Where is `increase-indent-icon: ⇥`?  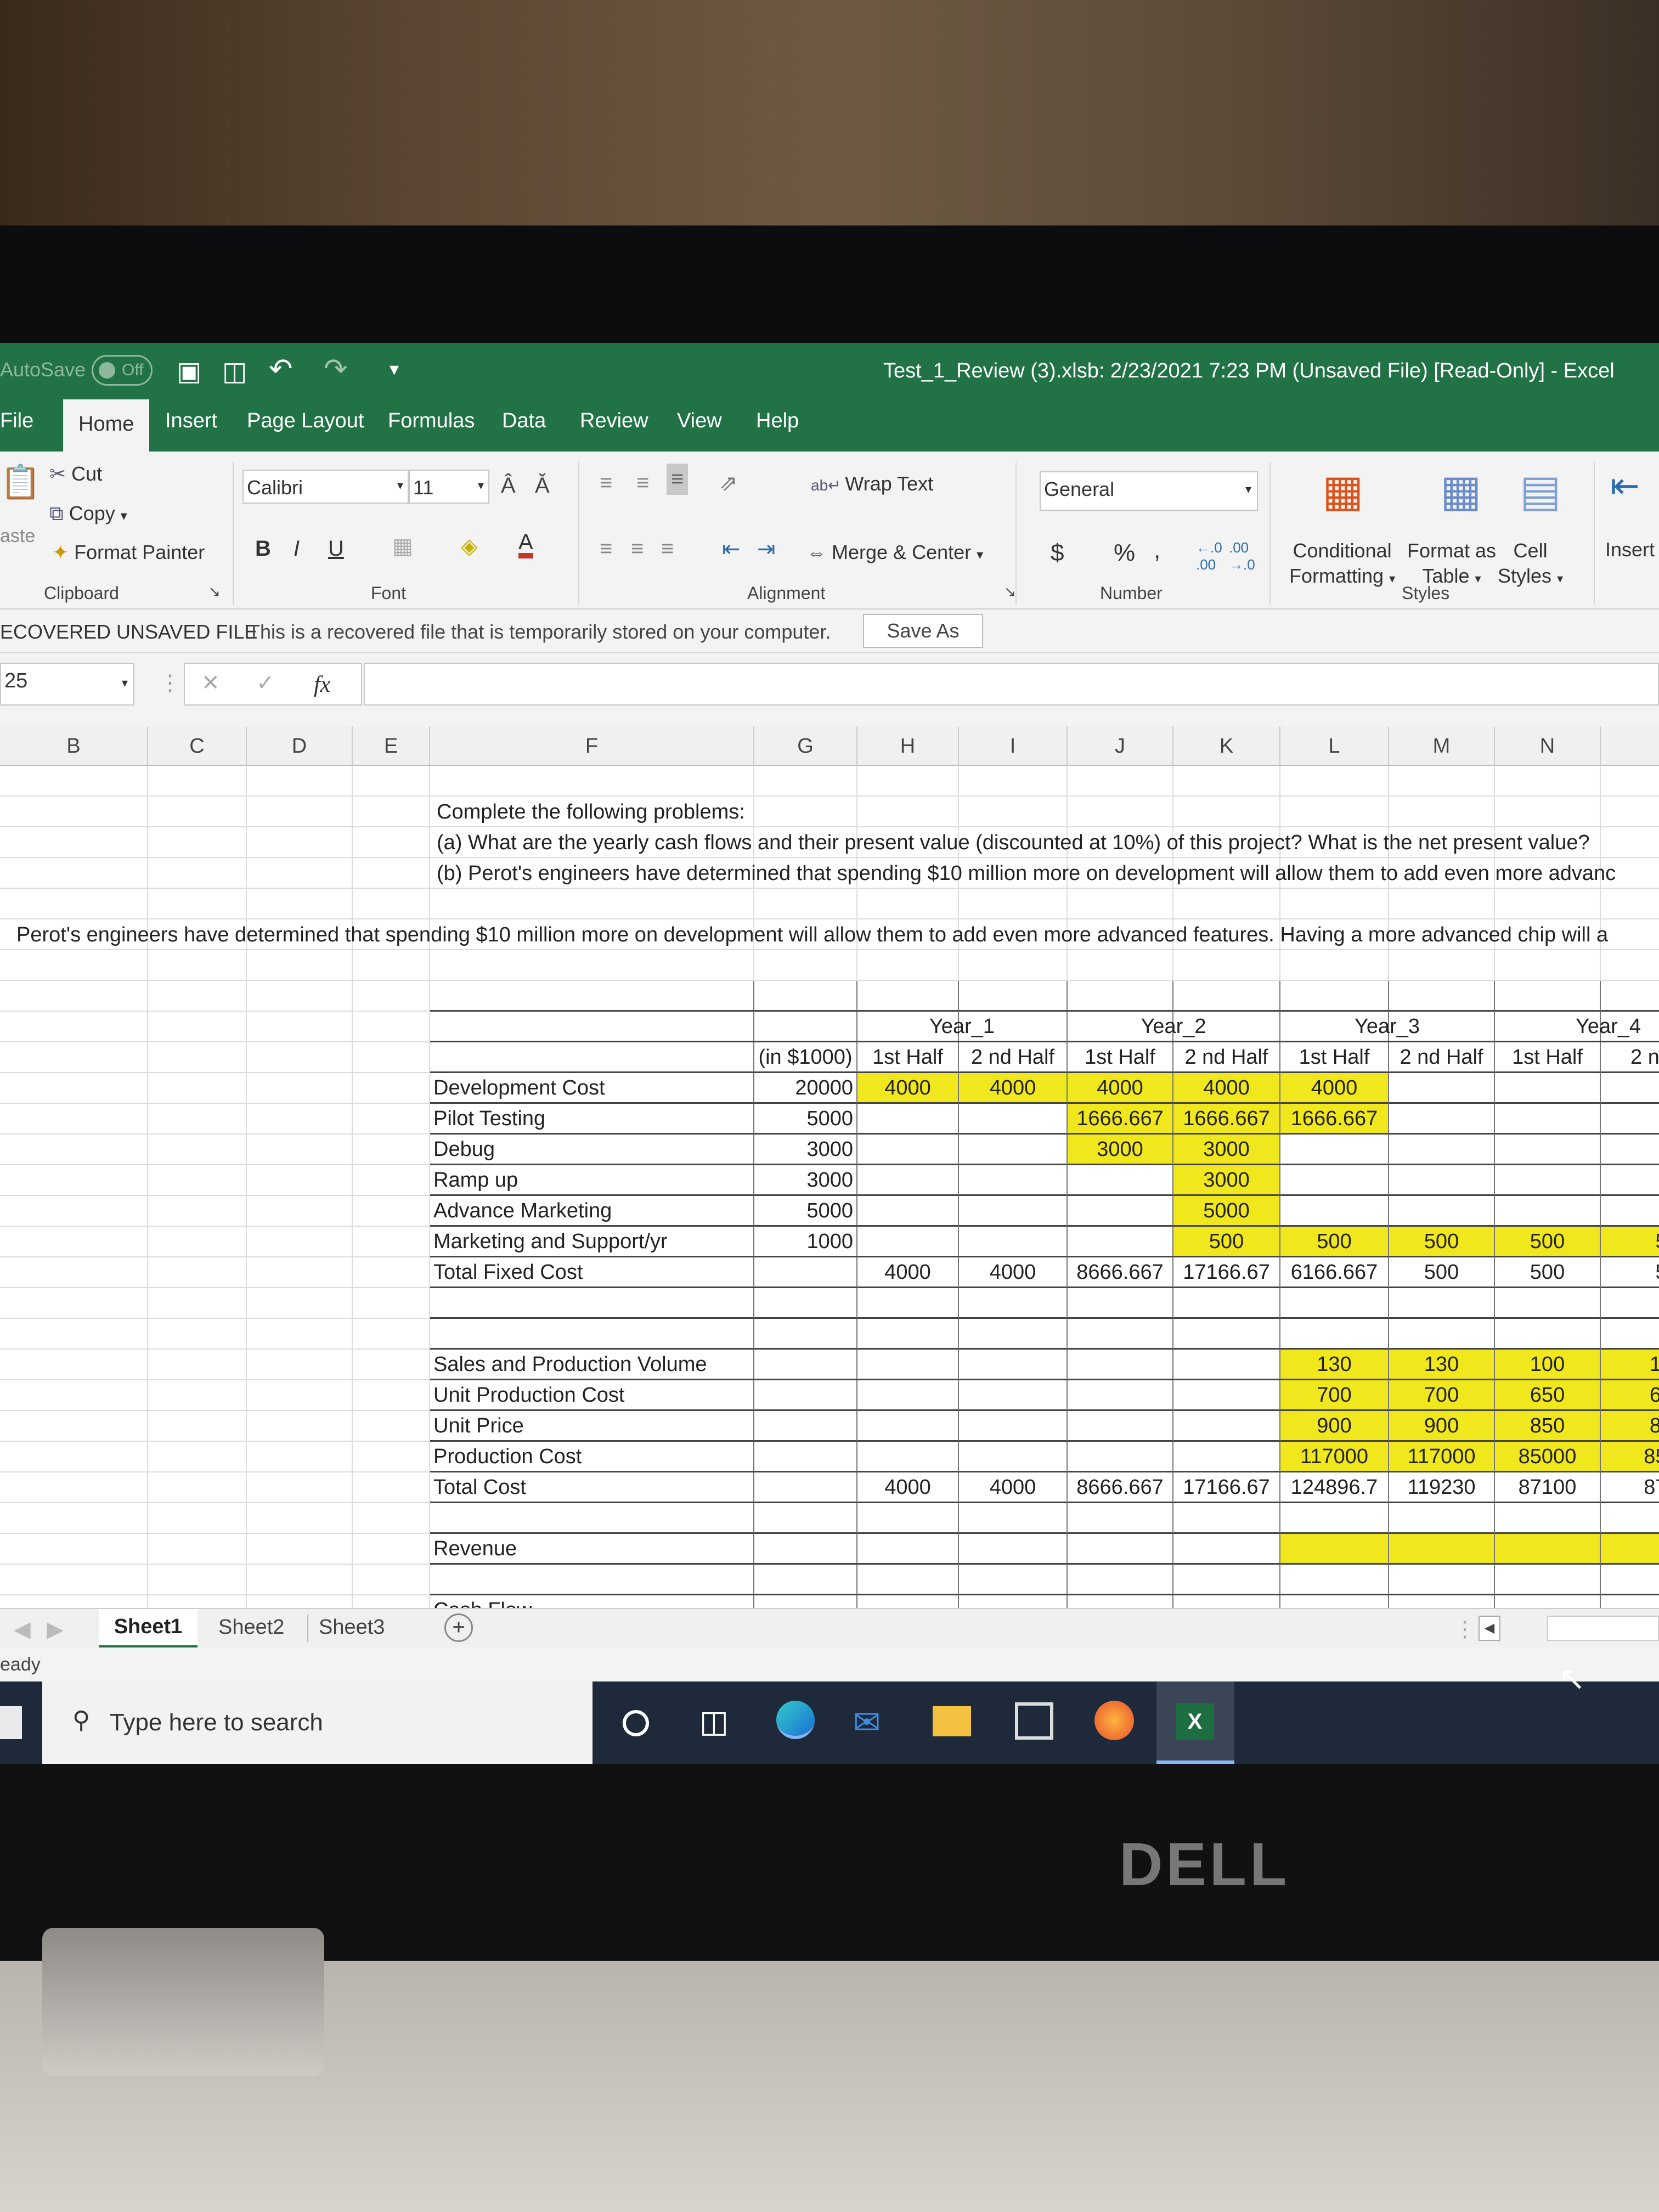
increase-indent-icon: ⇥ is located at coordinates (766, 549).